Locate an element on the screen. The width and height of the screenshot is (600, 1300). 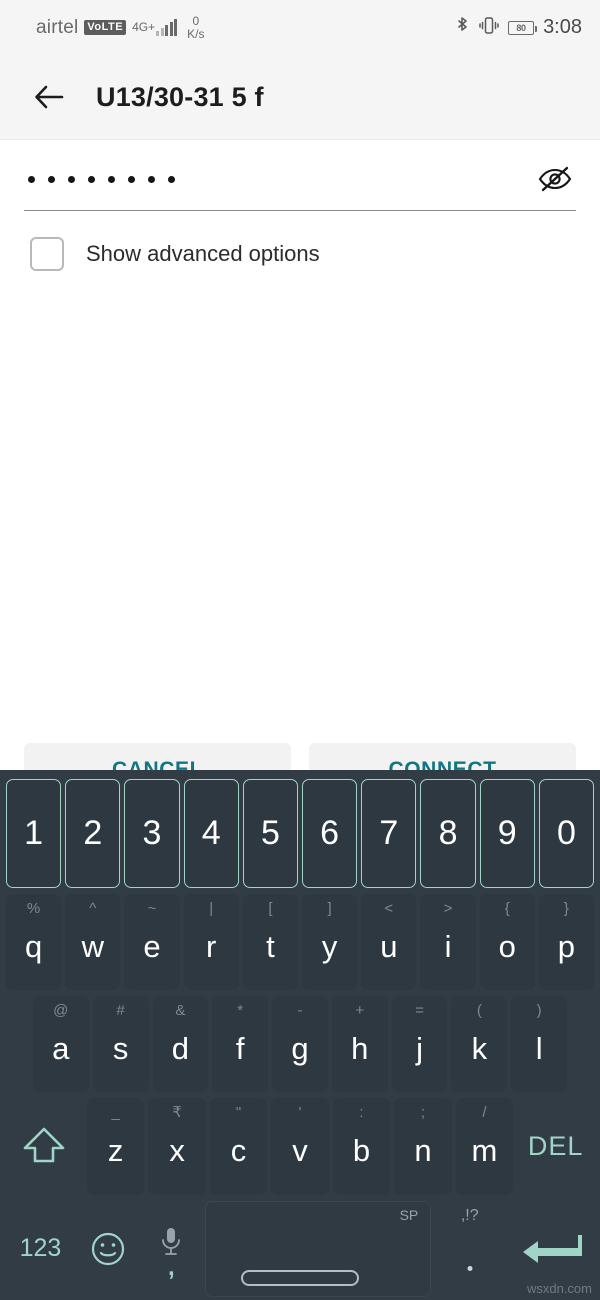
status-bar-left: airtel VoLTE 4G+ 0 K/s is located at coordinates (120, 27).